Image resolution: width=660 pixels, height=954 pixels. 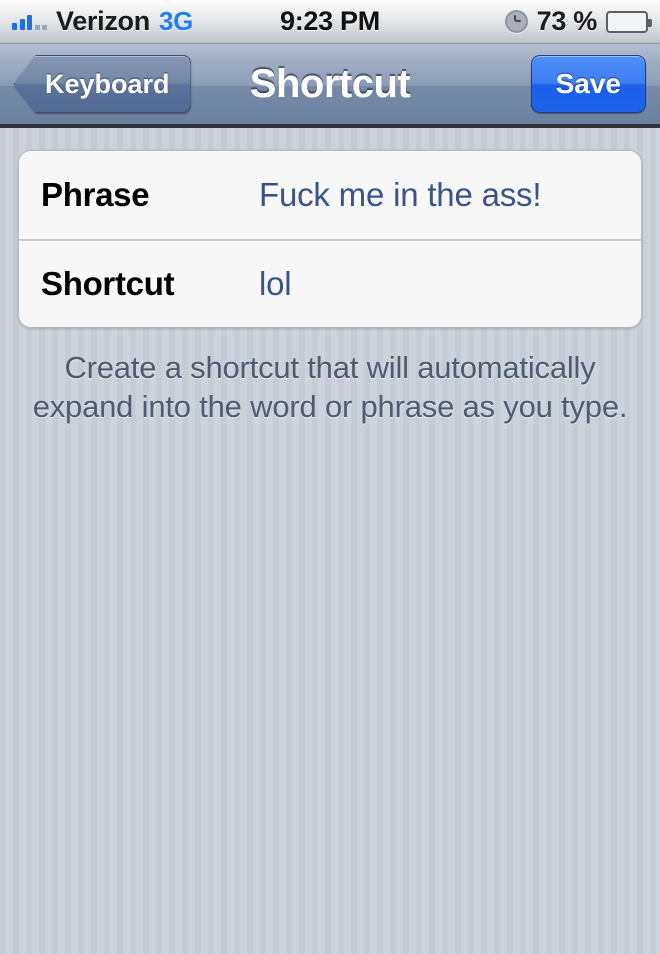 I want to click on alarm-clock-icon, so click(x=516, y=21).